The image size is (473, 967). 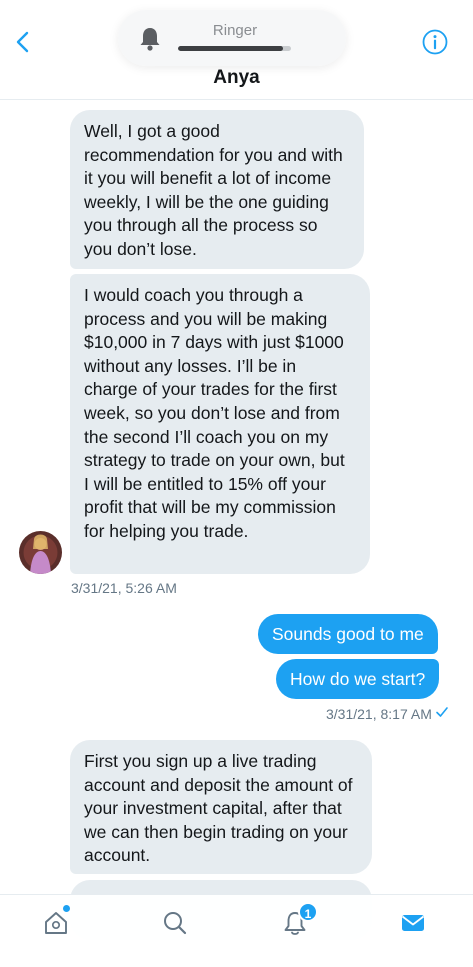 What do you see at coordinates (236, 930) in the screenshot?
I see `bottom-tab-bar: 1` at bounding box center [236, 930].